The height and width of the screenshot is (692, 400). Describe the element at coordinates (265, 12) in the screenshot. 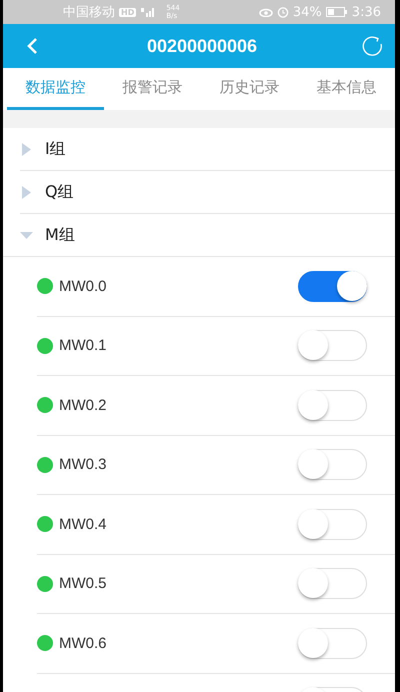

I see `eye-icon` at that location.